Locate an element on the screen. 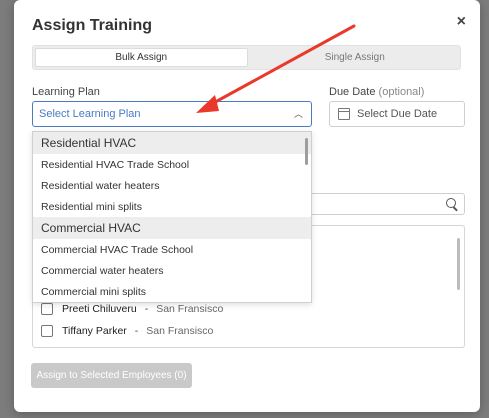 The width and height of the screenshot is (489, 418). calendar-icon is located at coordinates (344, 114).